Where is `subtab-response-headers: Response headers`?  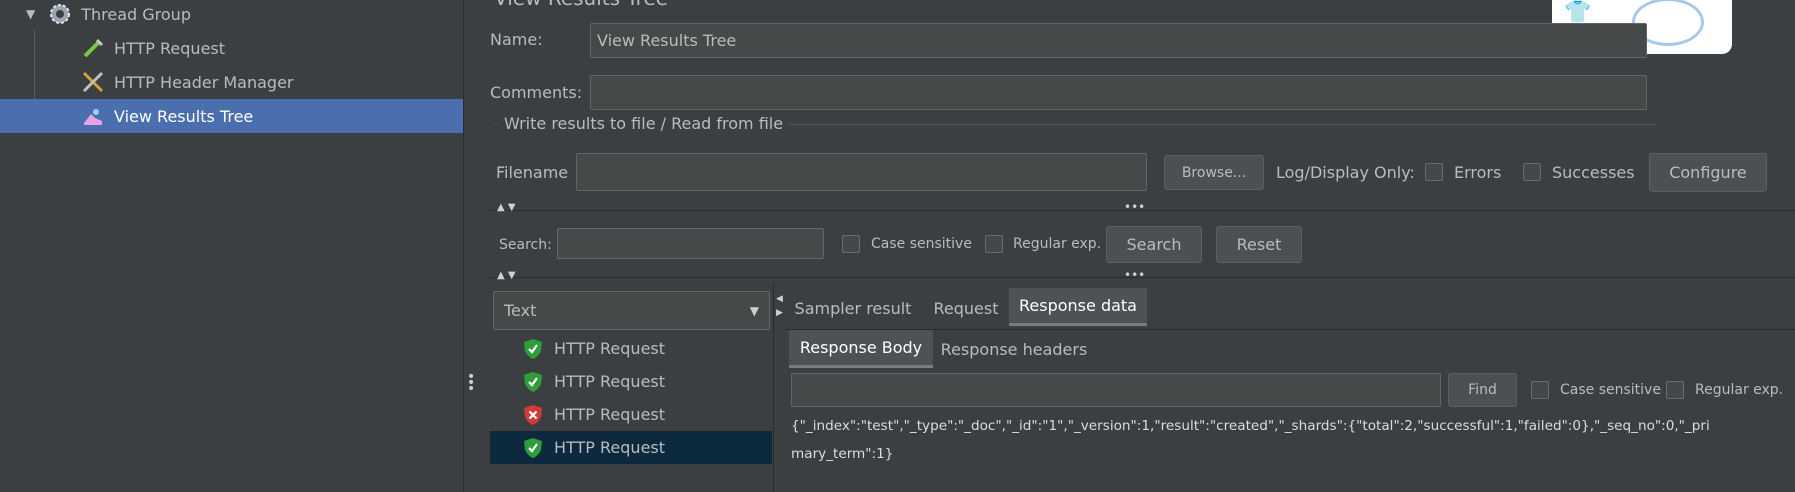 subtab-response-headers: Response headers is located at coordinates (1014, 349).